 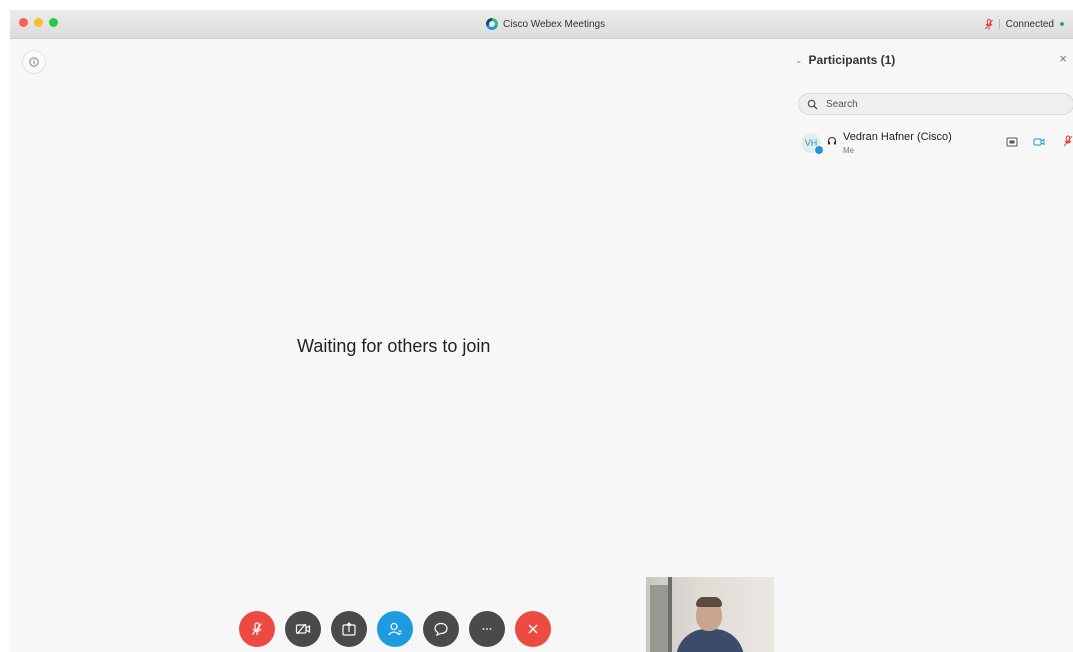 What do you see at coordinates (554, 24) in the screenshot?
I see `window-title: Cisco Webex Meetings` at bounding box center [554, 24].